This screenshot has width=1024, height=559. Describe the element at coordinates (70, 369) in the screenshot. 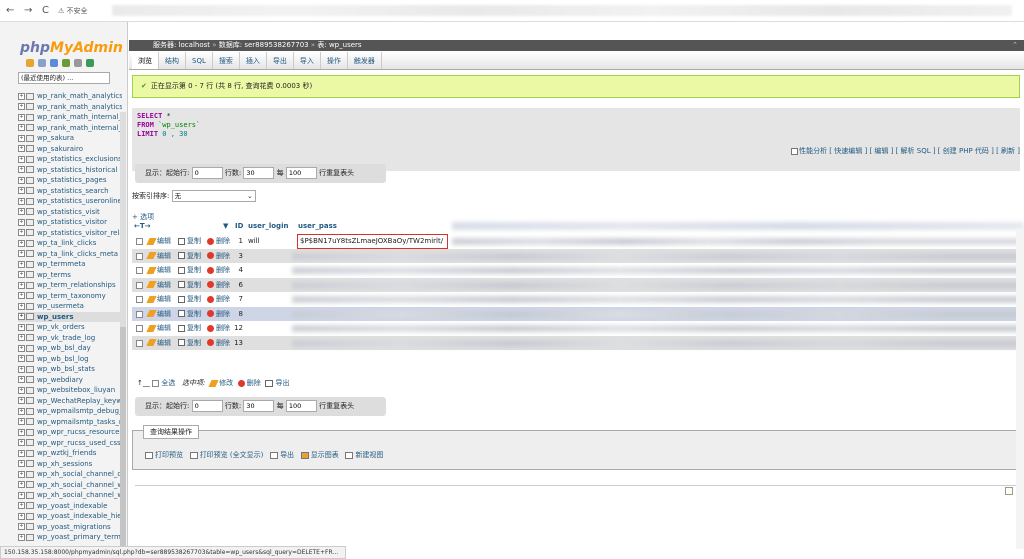

I see `sidebar-table-item: + wp_wb_bsl_stats` at that location.